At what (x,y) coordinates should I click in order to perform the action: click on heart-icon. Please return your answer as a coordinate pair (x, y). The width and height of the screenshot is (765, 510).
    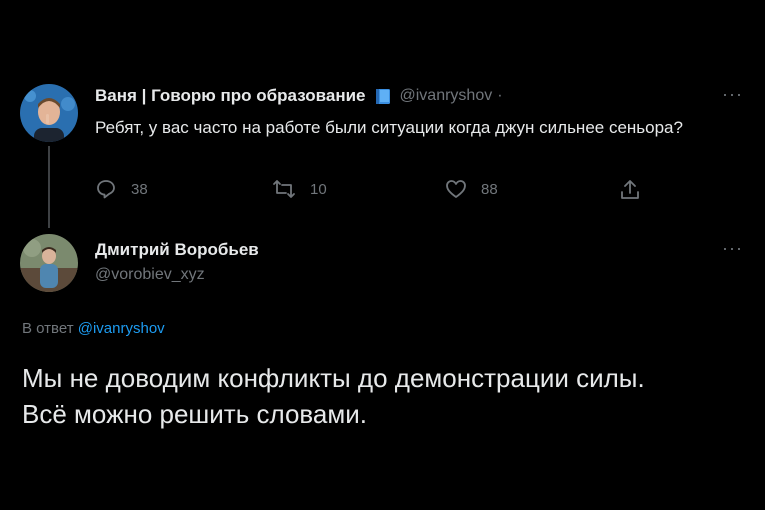
    Looking at the image, I should click on (456, 189).